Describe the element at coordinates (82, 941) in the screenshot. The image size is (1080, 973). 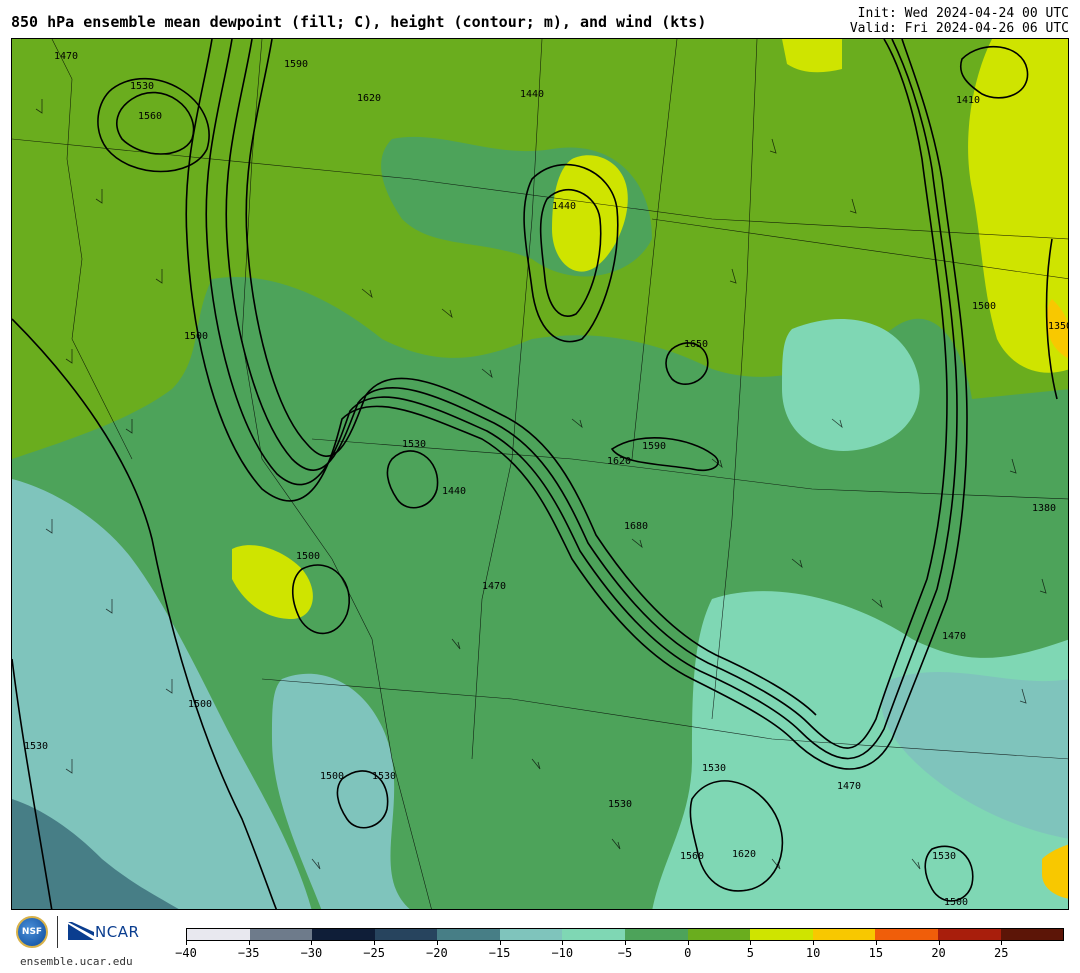
I see `logo-block: NSF NCAR ensemble.ucar.edu` at that location.